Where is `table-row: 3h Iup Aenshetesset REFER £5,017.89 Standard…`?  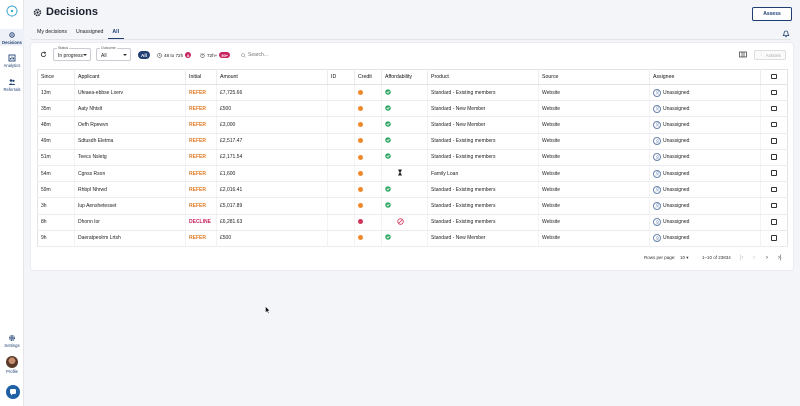 table-row: 3h Iup Aenshetesset REFER £5,017.89 Standard… is located at coordinates (412, 206).